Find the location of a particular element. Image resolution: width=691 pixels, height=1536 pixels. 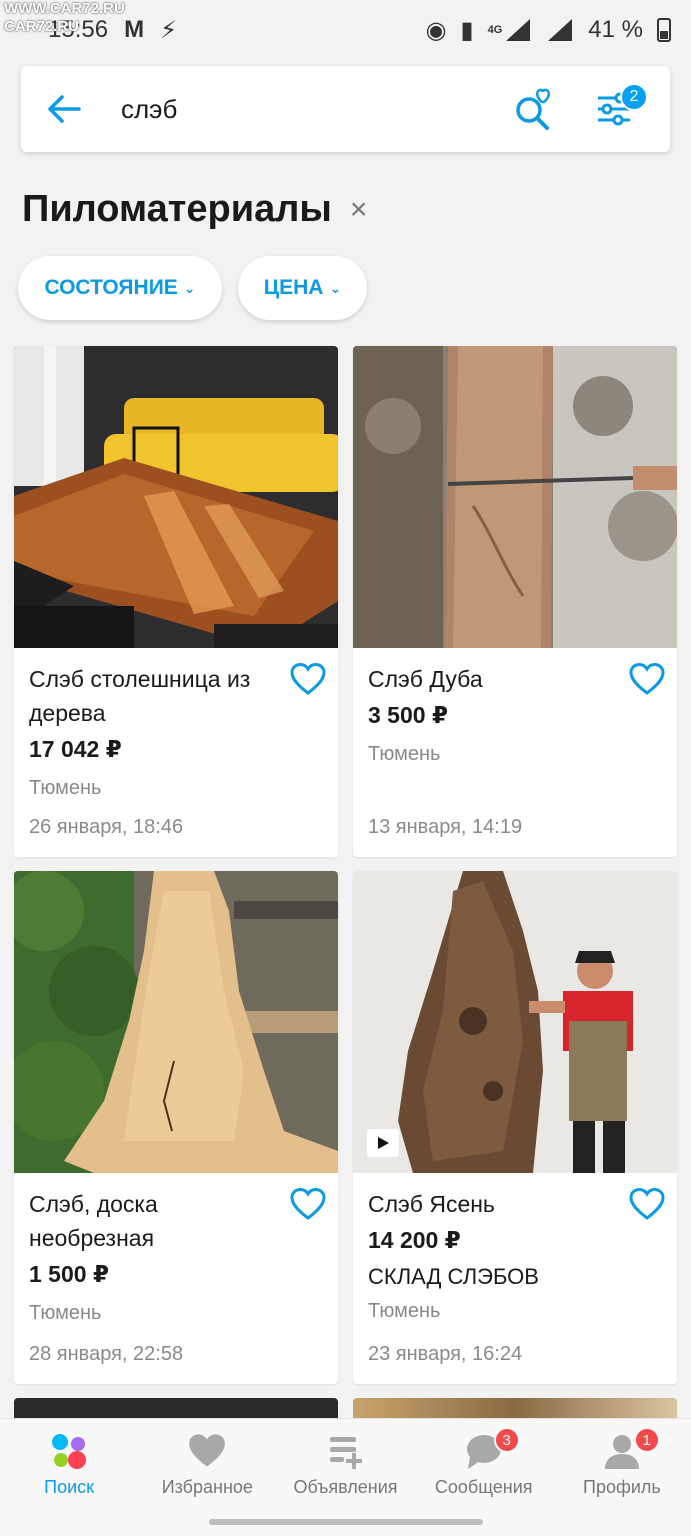

listing-seller: СКЛАД СЛЭБОВ is located at coordinates (453, 1276).